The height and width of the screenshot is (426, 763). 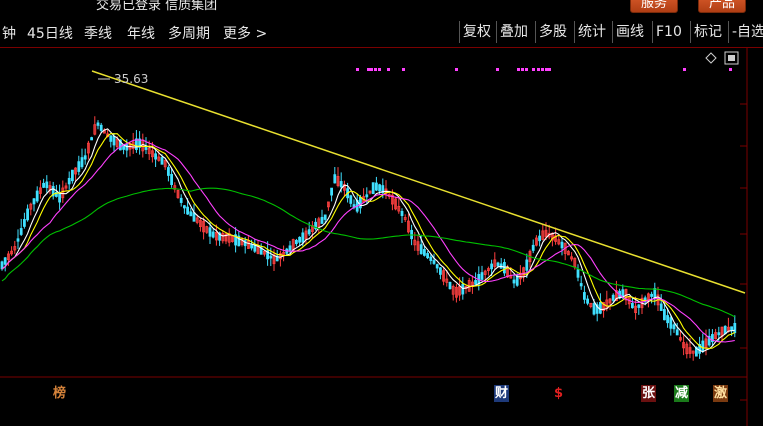 What do you see at coordinates (668, 32) in the screenshot?
I see `f10-button: F10` at bounding box center [668, 32].